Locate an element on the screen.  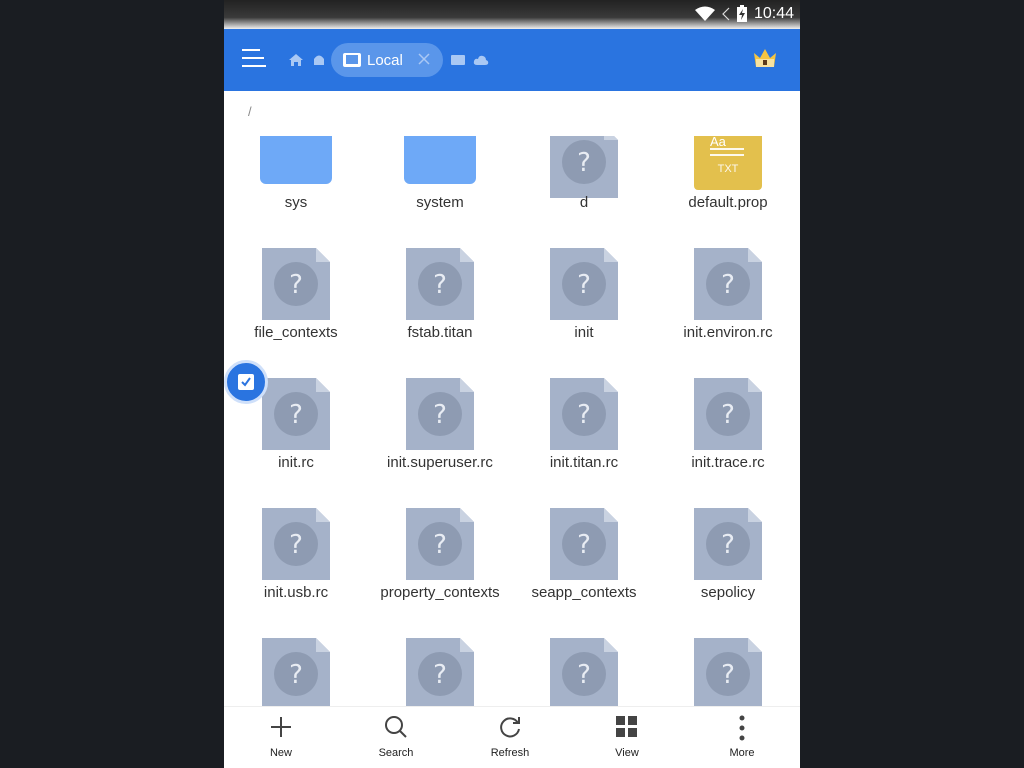
more-button: More is located at coordinates (742, 737).